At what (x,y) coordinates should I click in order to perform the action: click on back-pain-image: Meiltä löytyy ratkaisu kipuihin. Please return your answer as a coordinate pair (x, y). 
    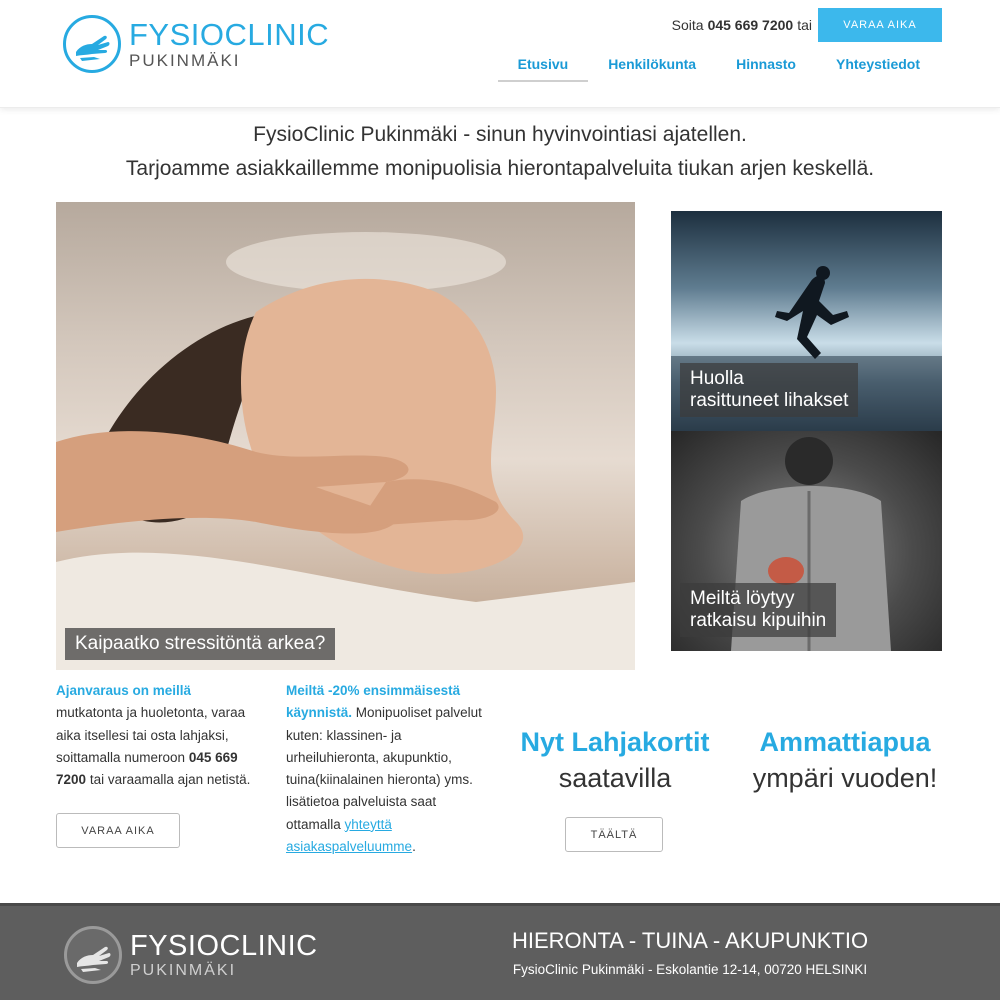
    Looking at the image, I should click on (806, 541).